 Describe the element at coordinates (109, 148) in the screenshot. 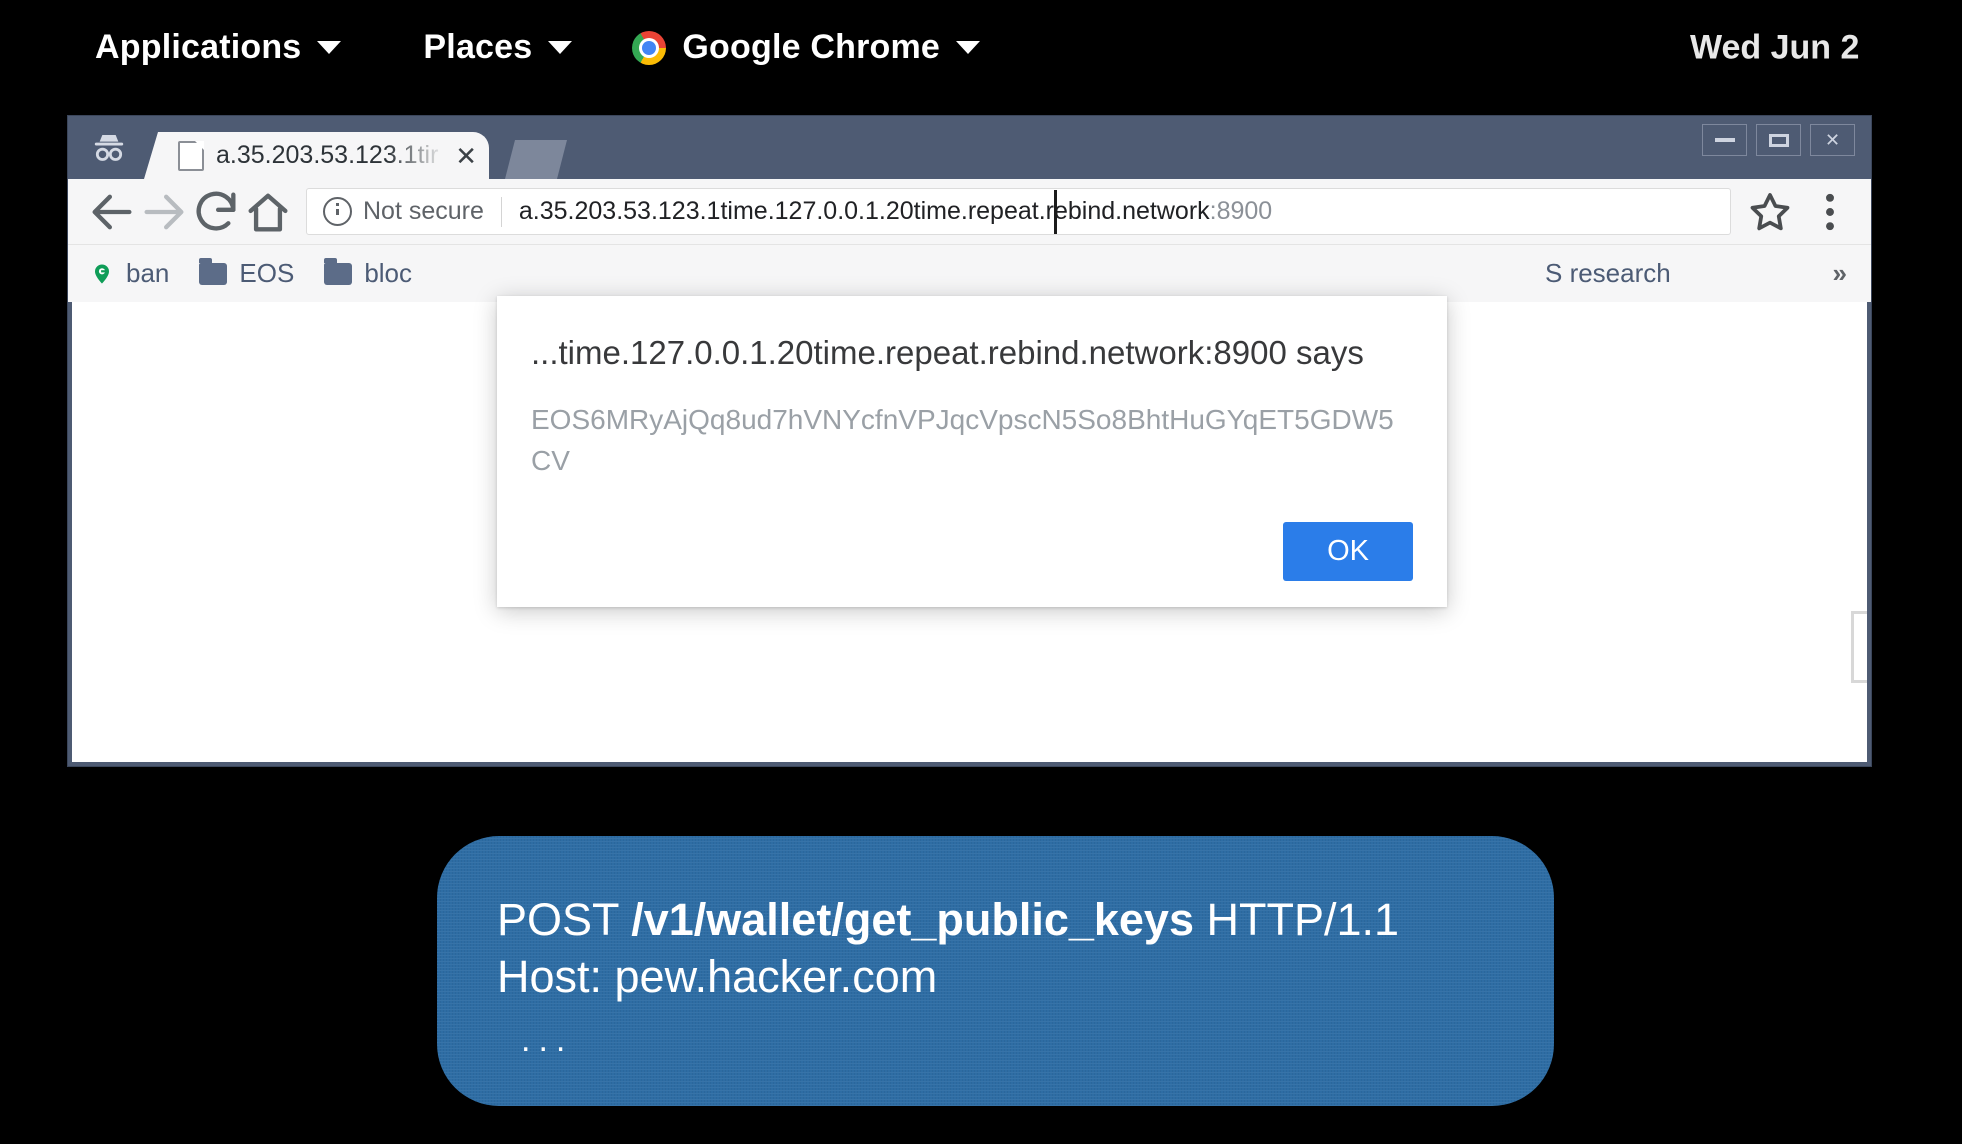

I see `incognito-icon` at that location.